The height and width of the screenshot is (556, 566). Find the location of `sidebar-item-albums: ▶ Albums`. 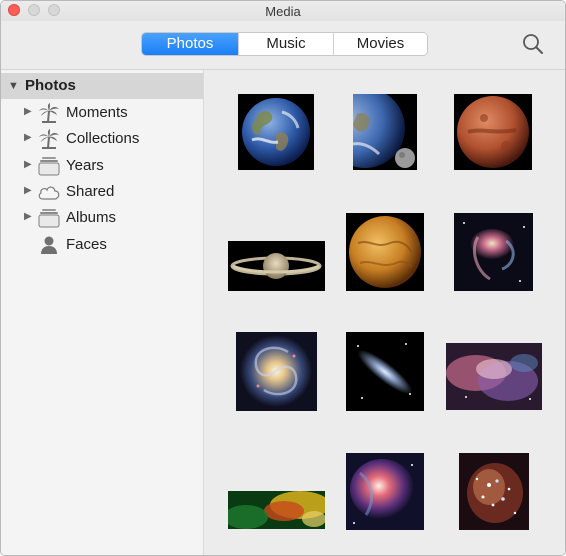

sidebar-item-albums: ▶ Albums is located at coordinates (102, 218).